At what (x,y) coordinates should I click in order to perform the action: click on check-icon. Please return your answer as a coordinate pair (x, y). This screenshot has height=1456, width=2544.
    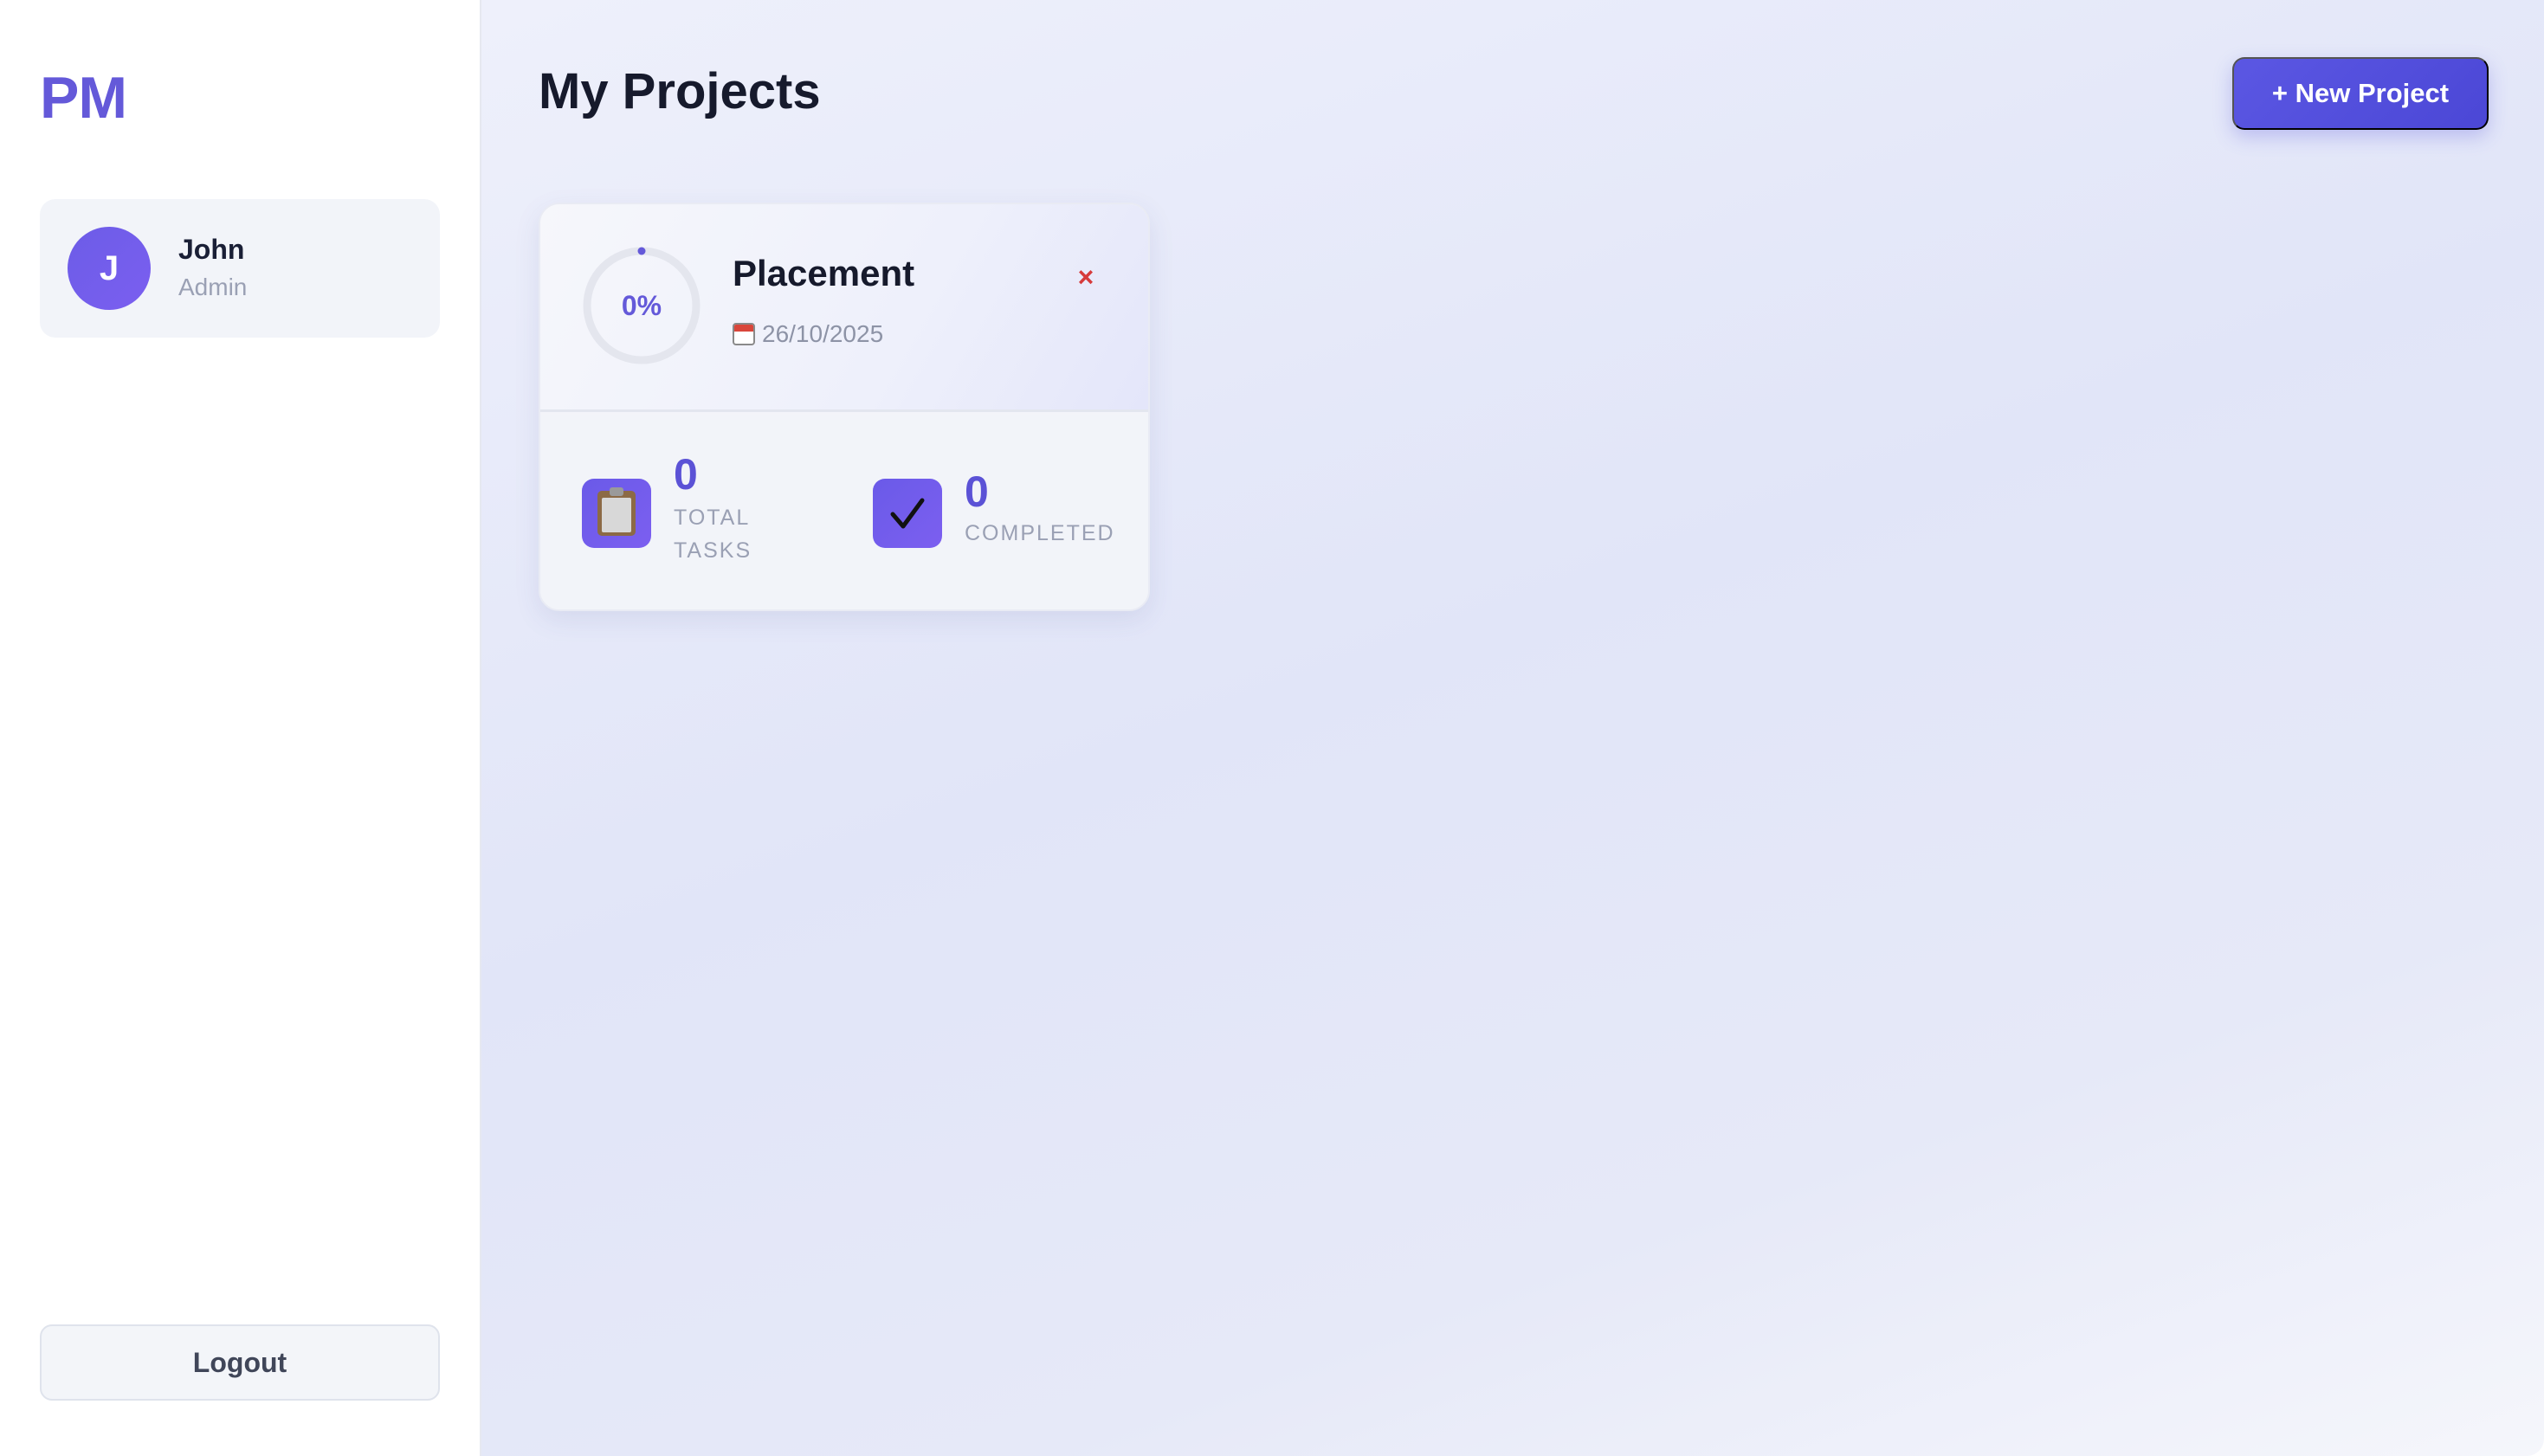
    Looking at the image, I should click on (908, 513).